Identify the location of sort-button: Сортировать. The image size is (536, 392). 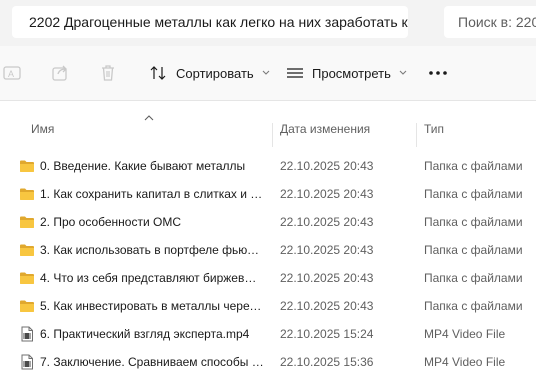
(214, 73).